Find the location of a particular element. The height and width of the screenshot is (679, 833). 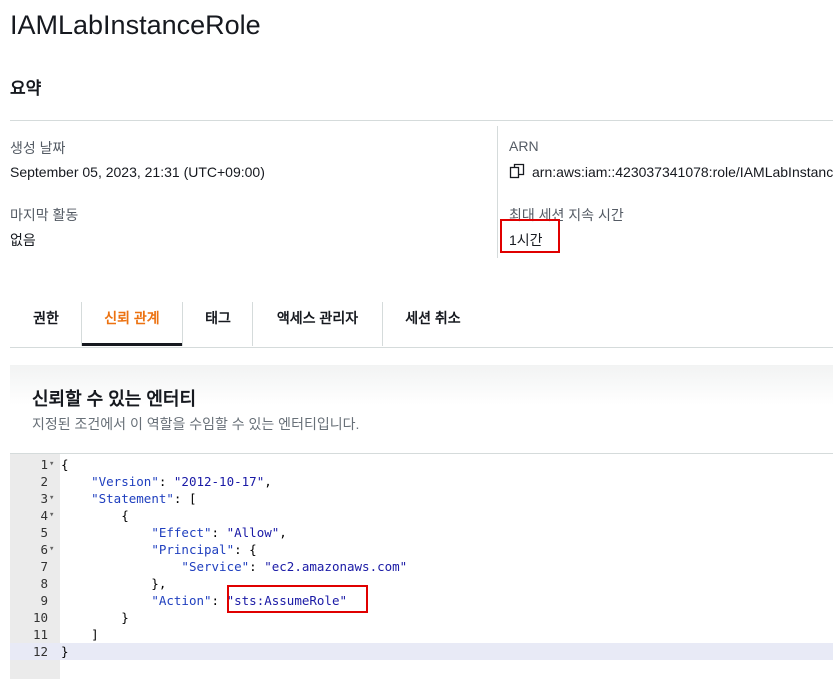

line-number: 12 is located at coordinates (40, 651).